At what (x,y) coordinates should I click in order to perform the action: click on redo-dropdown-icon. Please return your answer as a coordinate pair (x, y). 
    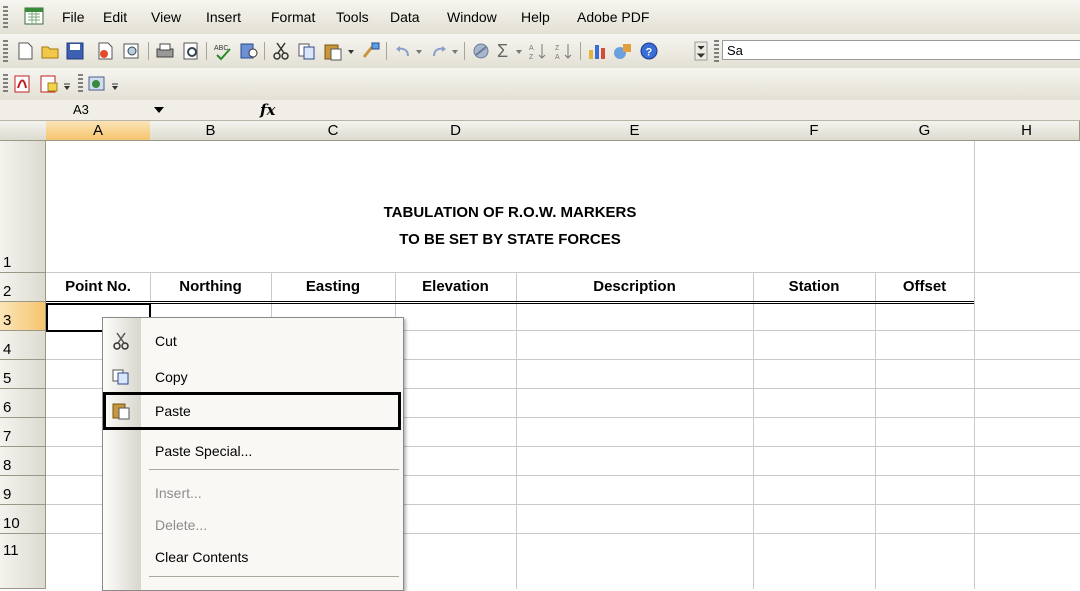
    Looking at the image, I should click on (455, 51).